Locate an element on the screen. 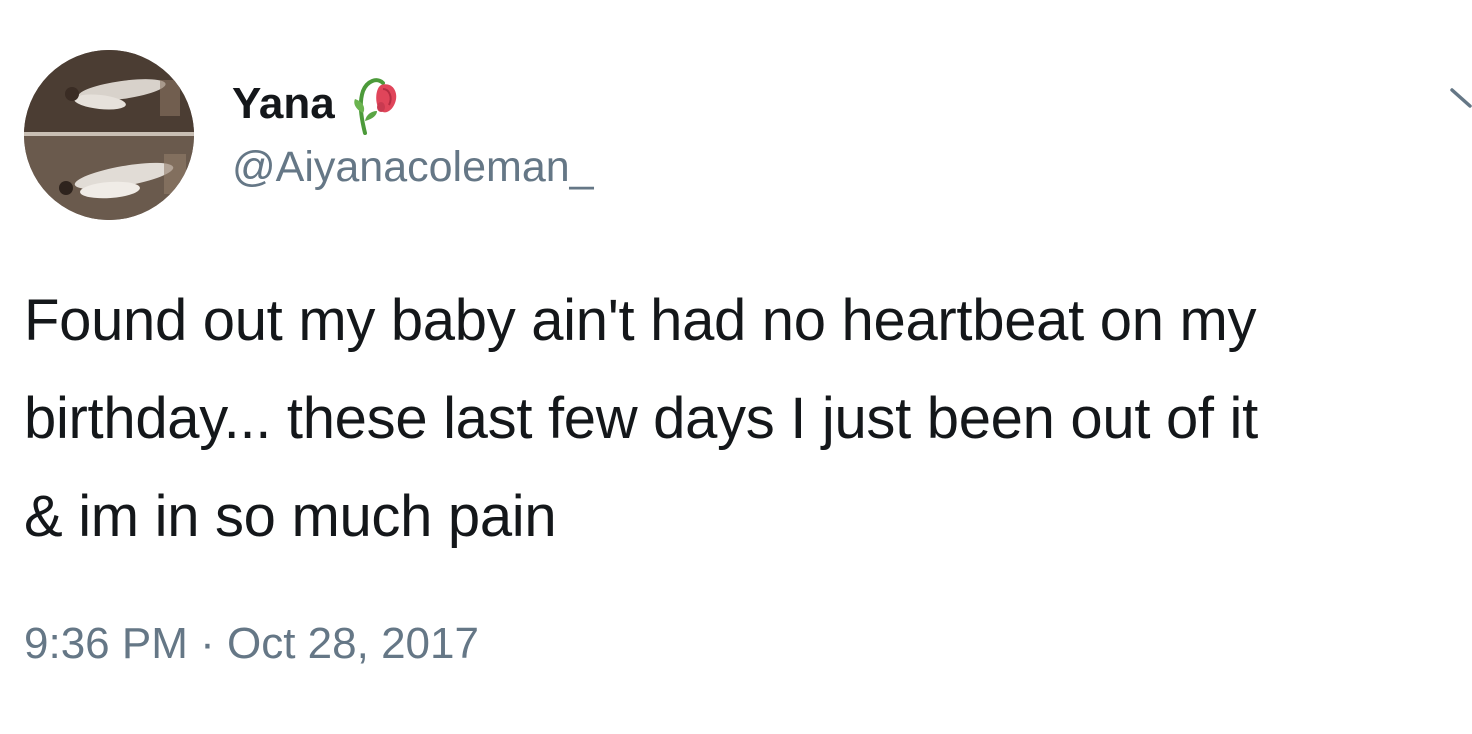 This screenshot has height=734, width=1472. tweet-time: 9:36 PM is located at coordinates (106, 643).